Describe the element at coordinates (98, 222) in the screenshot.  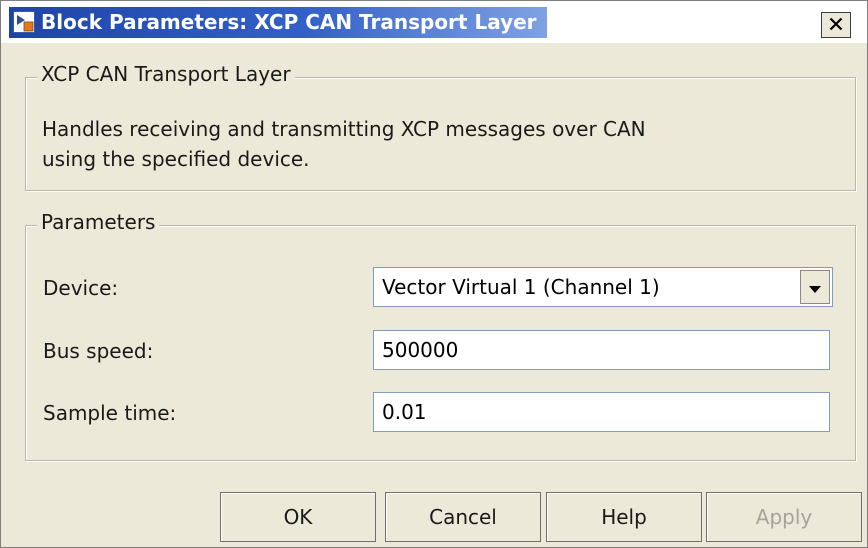
I see `parameters-group-title: Parameters` at that location.